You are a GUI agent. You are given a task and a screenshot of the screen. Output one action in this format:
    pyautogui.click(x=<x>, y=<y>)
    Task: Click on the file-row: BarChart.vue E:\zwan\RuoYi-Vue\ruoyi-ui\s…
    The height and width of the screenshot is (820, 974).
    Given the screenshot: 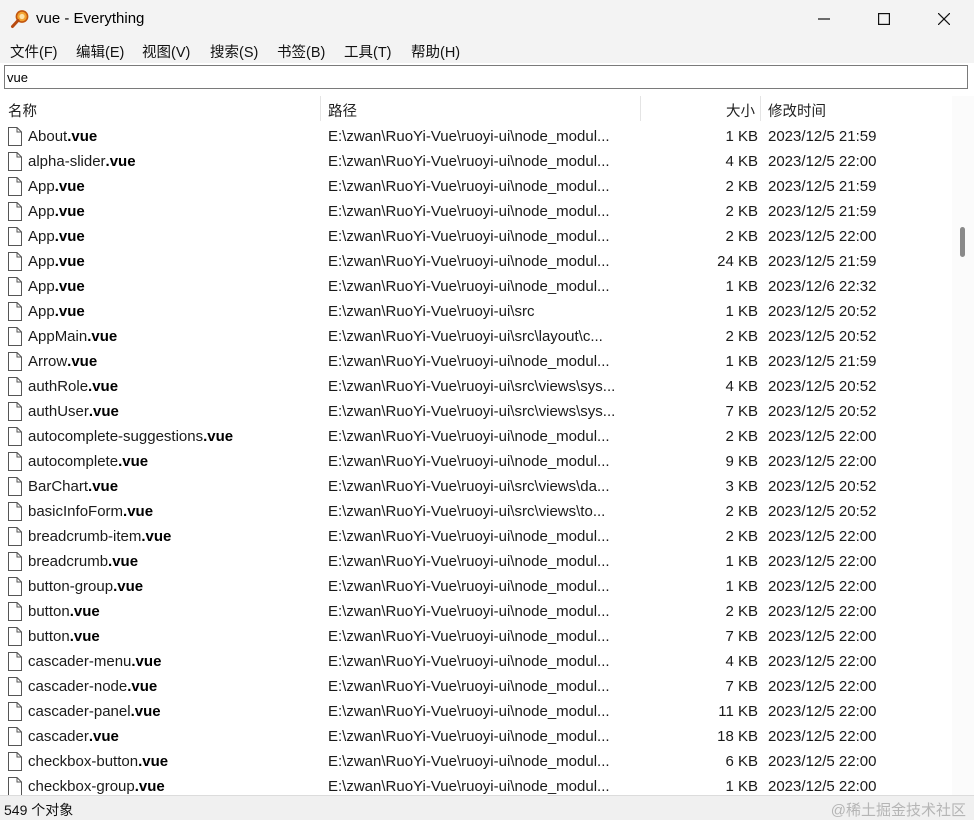 What is the action you would take?
    pyautogui.click(x=476, y=487)
    